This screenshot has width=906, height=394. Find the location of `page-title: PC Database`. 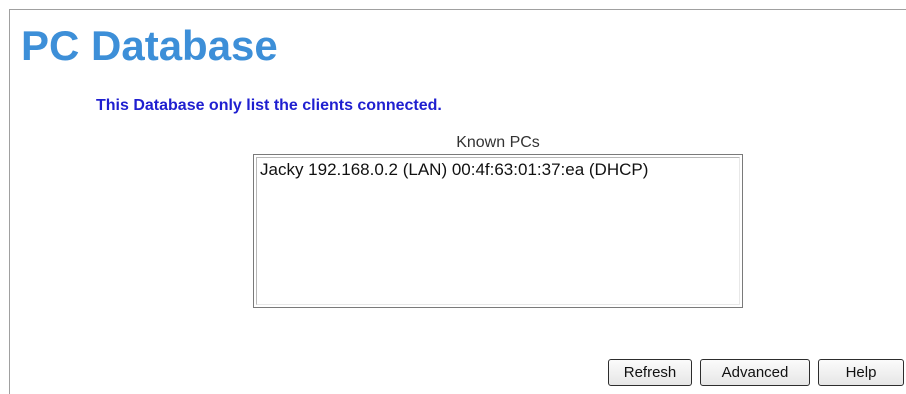

page-title: PC Database is located at coordinates (149, 45).